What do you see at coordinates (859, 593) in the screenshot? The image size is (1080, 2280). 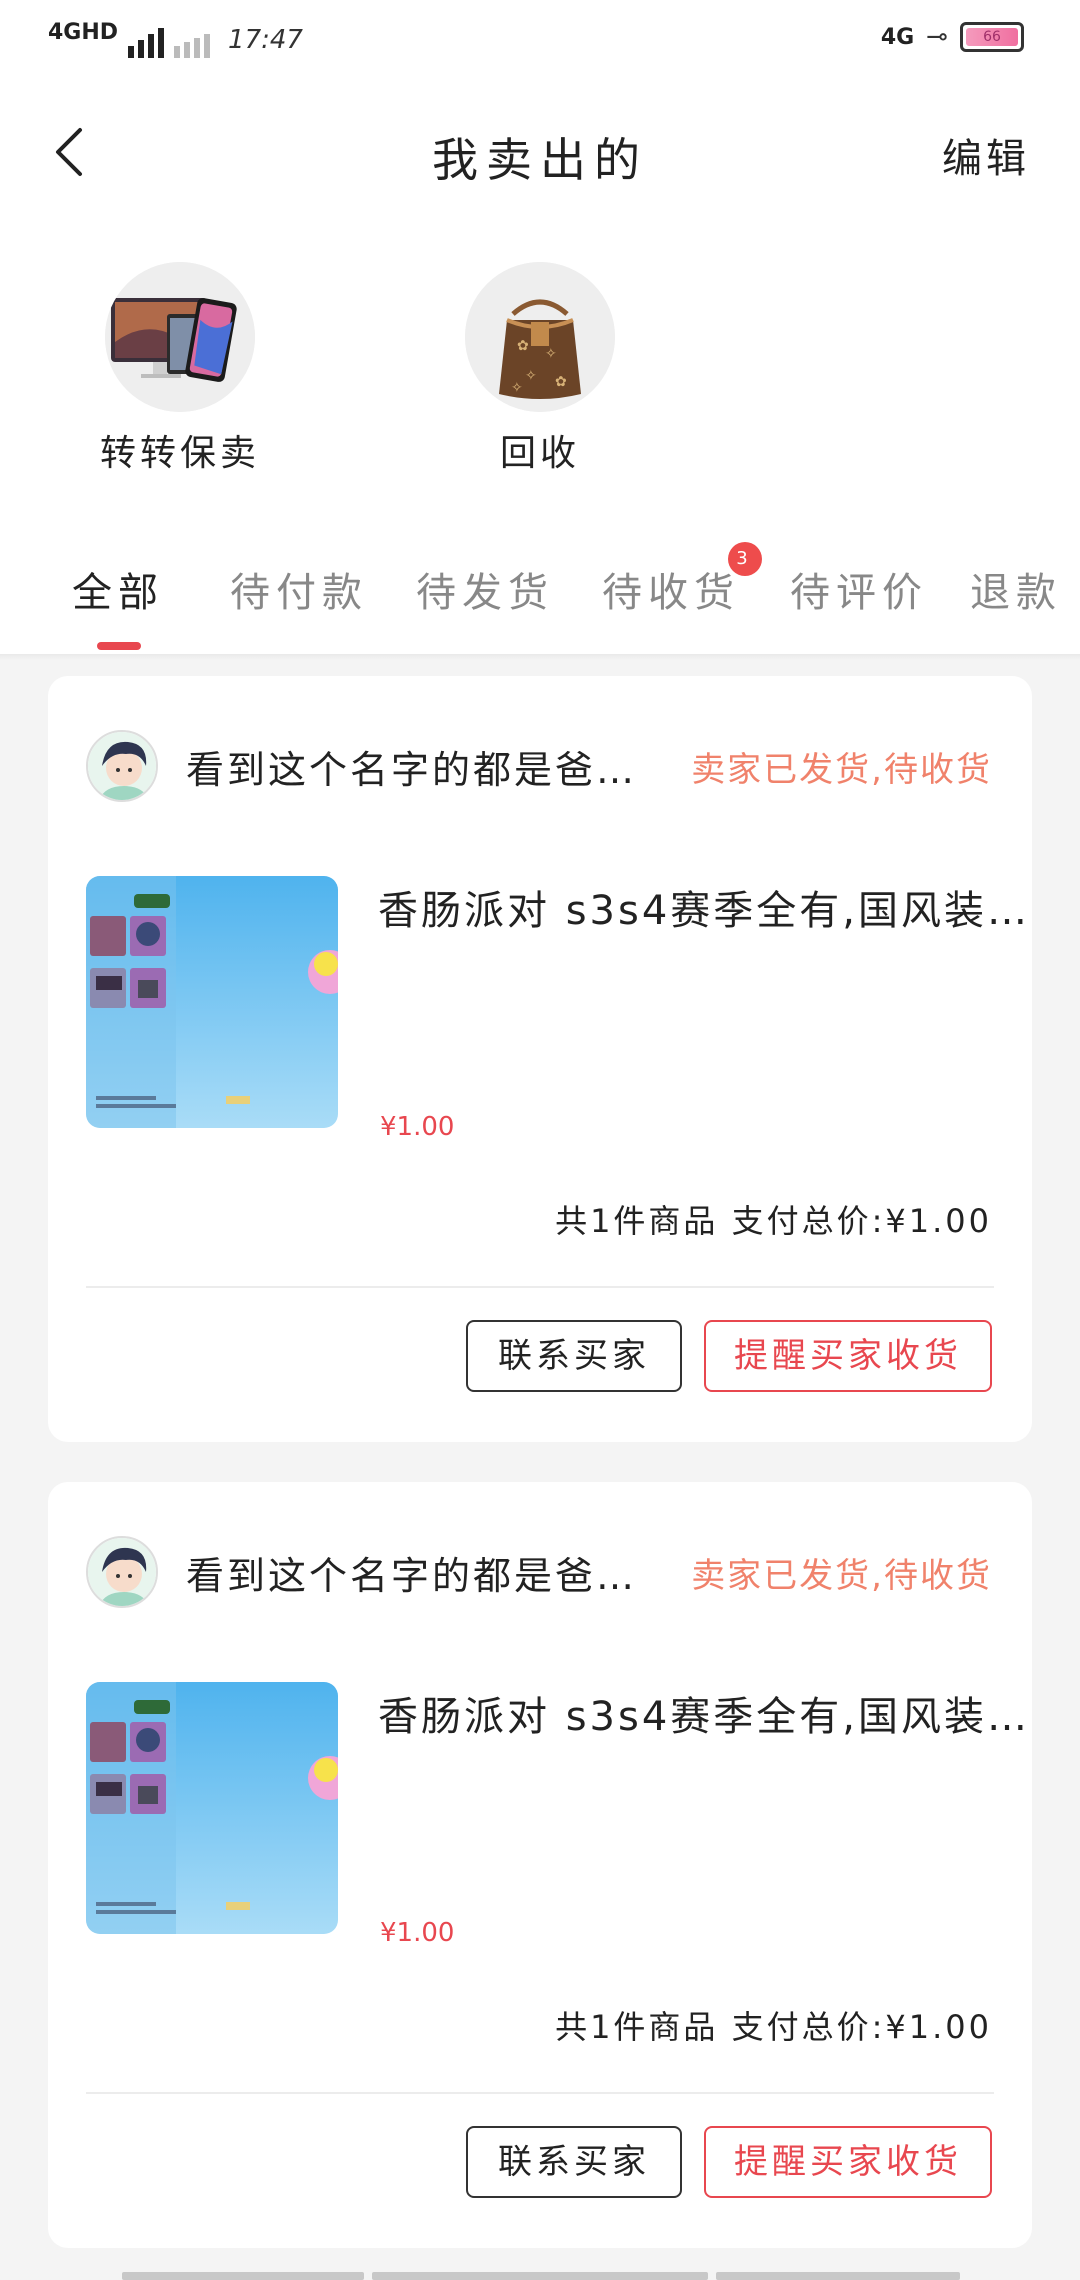 I see `tab-label: 待评价` at bounding box center [859, 593].